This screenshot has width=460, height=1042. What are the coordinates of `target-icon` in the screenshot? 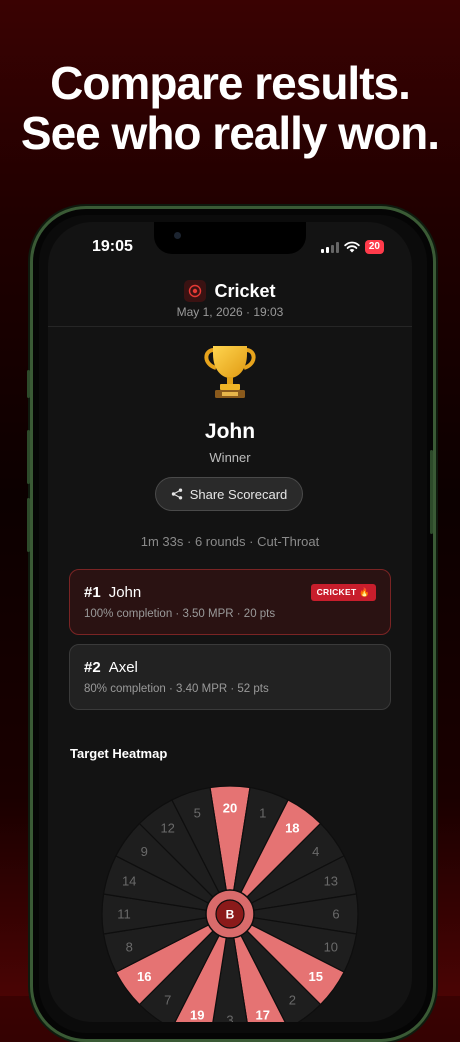 It's located at (195, 291).